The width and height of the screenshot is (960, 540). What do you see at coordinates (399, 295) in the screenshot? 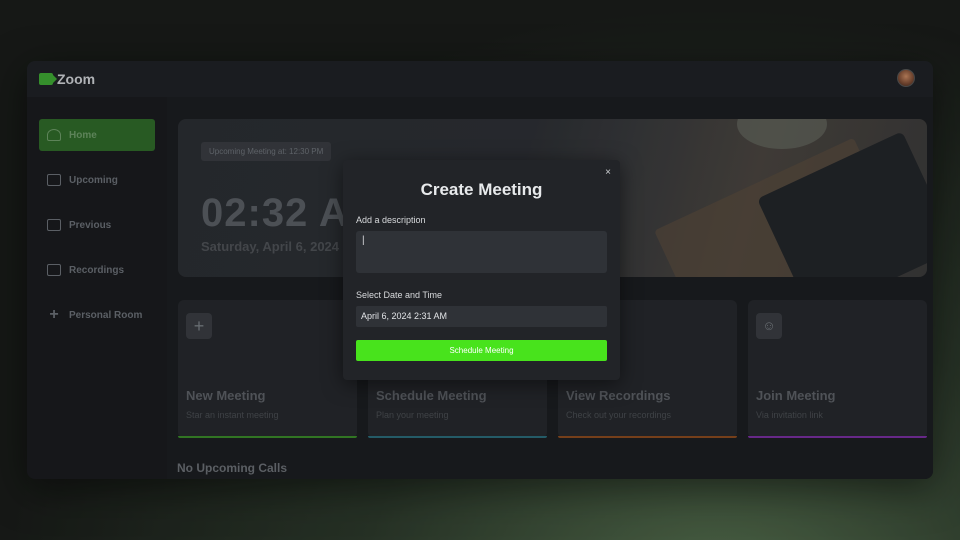
I see `datetime-label: Select Date and Time` at bounding box center [399, 295].